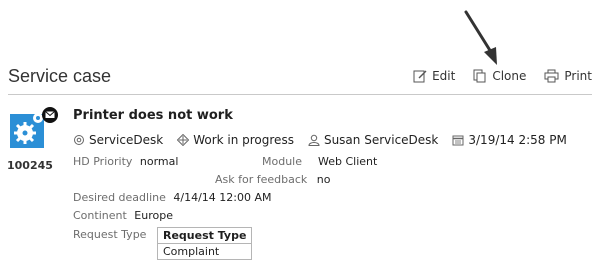 This screenshot has height=271, width=600. Describe the element at coordinates (30, 165) in the screenshot. I see `case-id: 100245` at that location.